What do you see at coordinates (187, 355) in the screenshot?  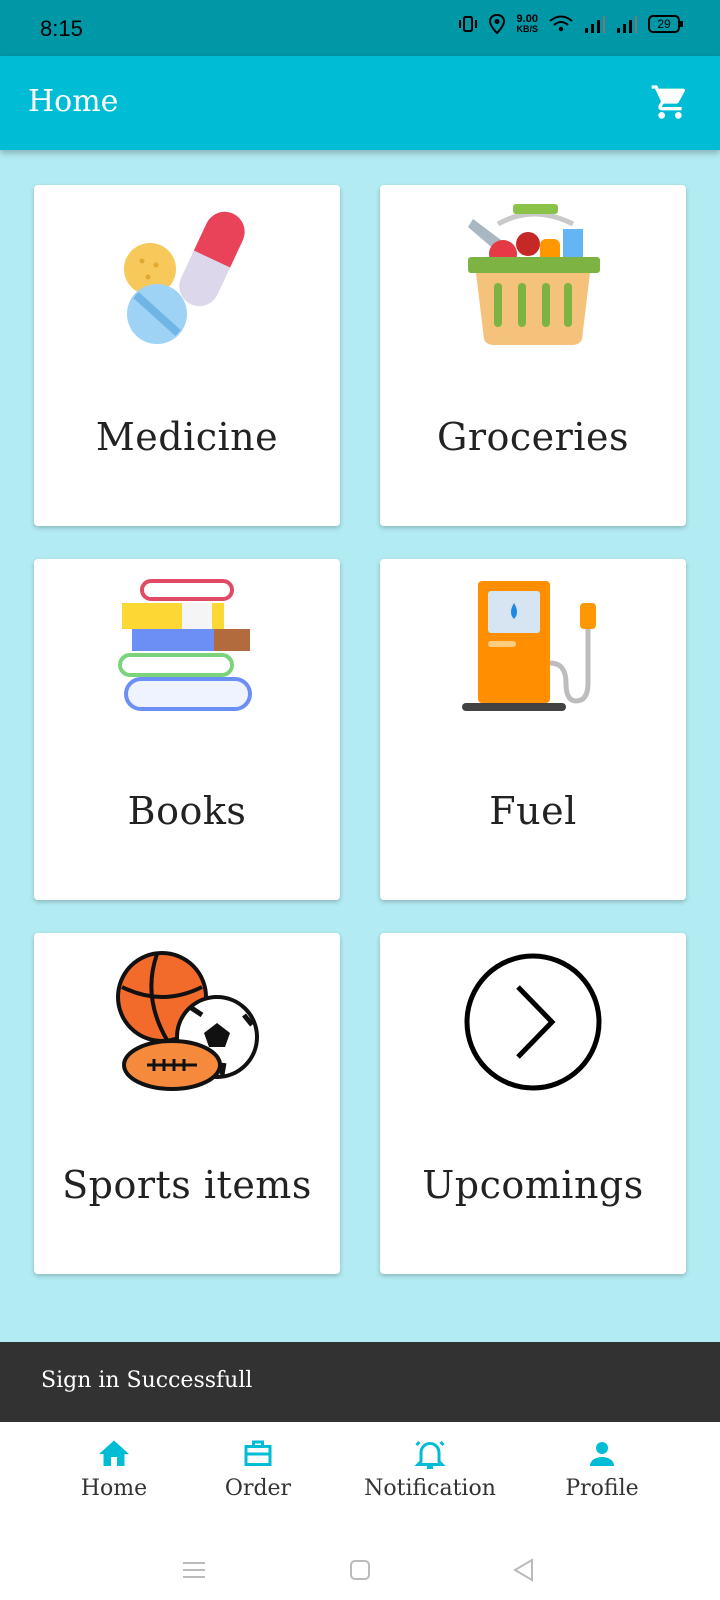 I see `category-card-medicine: Medicine` at bounding box center [187, 355].